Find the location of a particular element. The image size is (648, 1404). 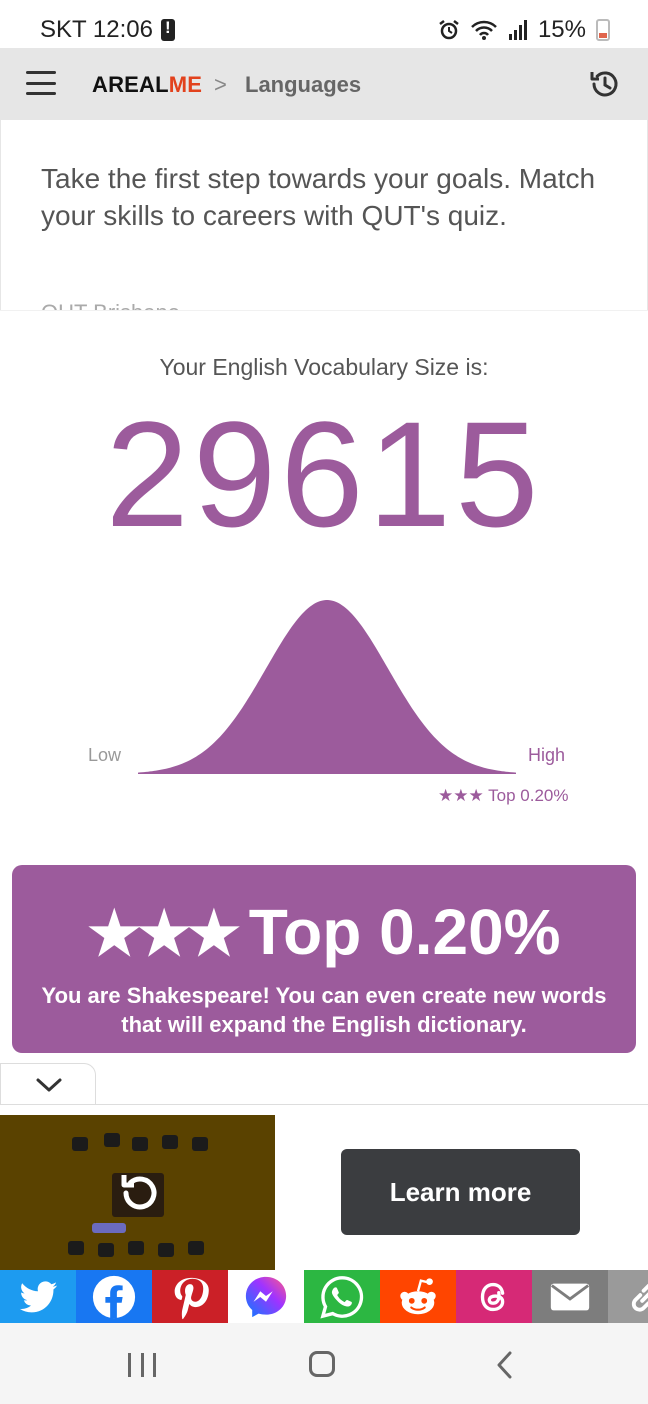

brand-logo: AREALME is located at coordinates (147, 85).